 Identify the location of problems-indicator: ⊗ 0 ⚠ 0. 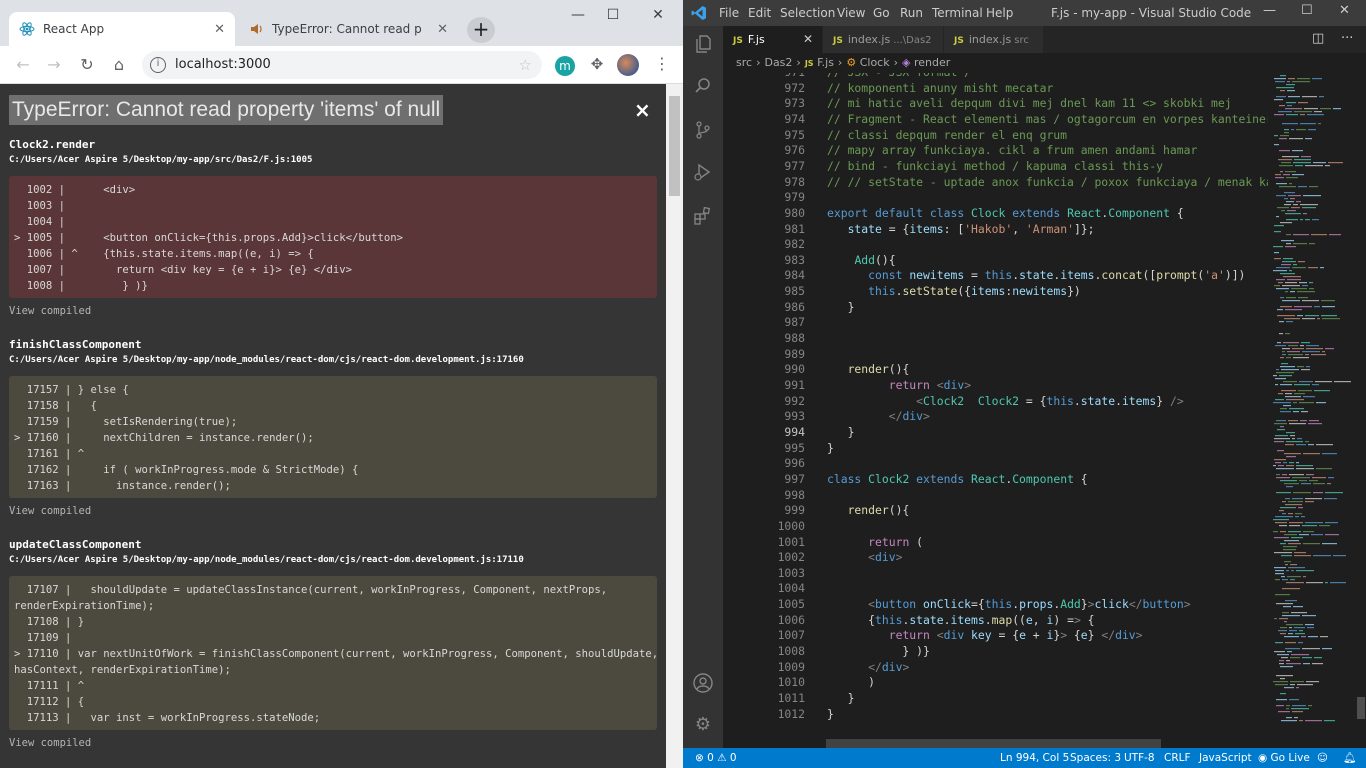
(716, 758).